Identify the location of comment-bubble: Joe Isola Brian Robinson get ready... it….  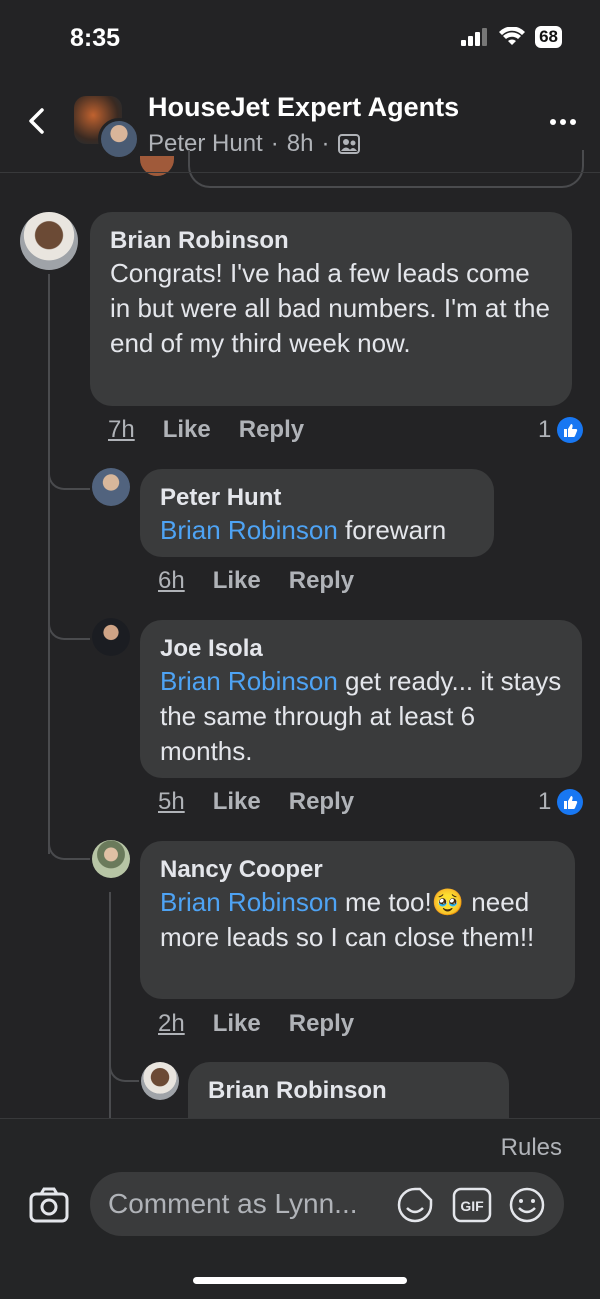
(361, 699).